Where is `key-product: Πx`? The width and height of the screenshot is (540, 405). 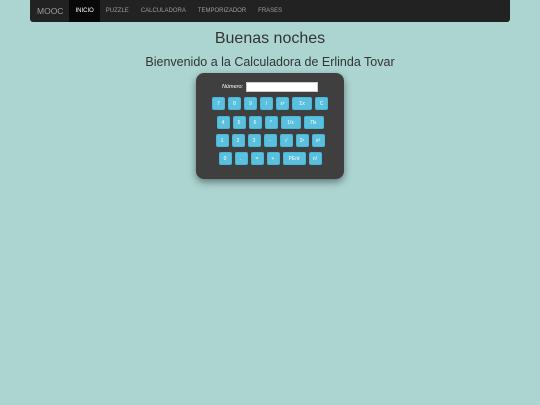 key-product: Πx is located at coordinates (313, 122).